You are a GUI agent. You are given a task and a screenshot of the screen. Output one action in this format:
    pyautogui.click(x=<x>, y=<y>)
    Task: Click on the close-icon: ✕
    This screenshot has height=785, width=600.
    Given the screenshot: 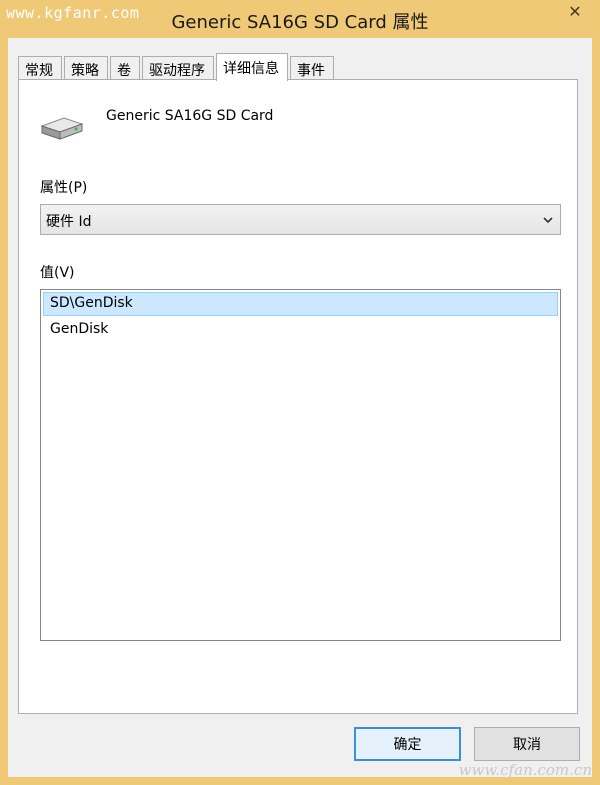 What is the action you would take?
    pyautogui.click(x=575, y=11)
    